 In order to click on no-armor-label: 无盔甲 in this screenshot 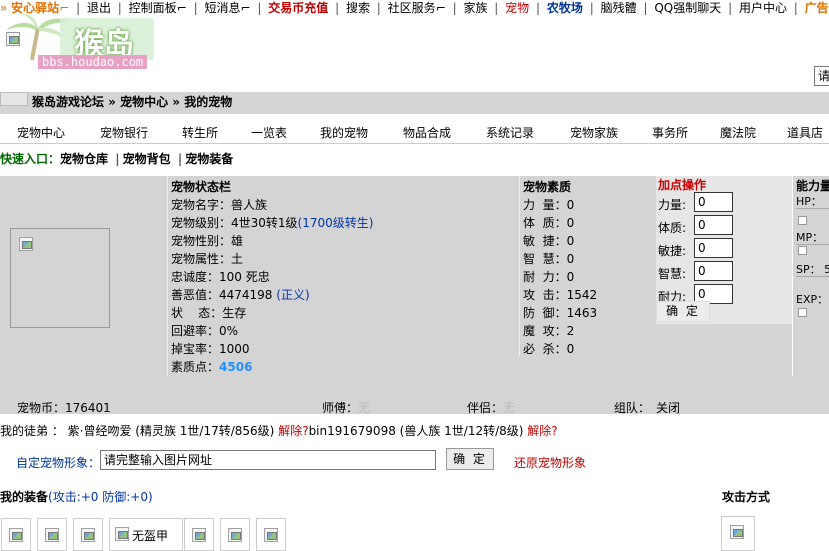, I will do `click(150, 536)`.